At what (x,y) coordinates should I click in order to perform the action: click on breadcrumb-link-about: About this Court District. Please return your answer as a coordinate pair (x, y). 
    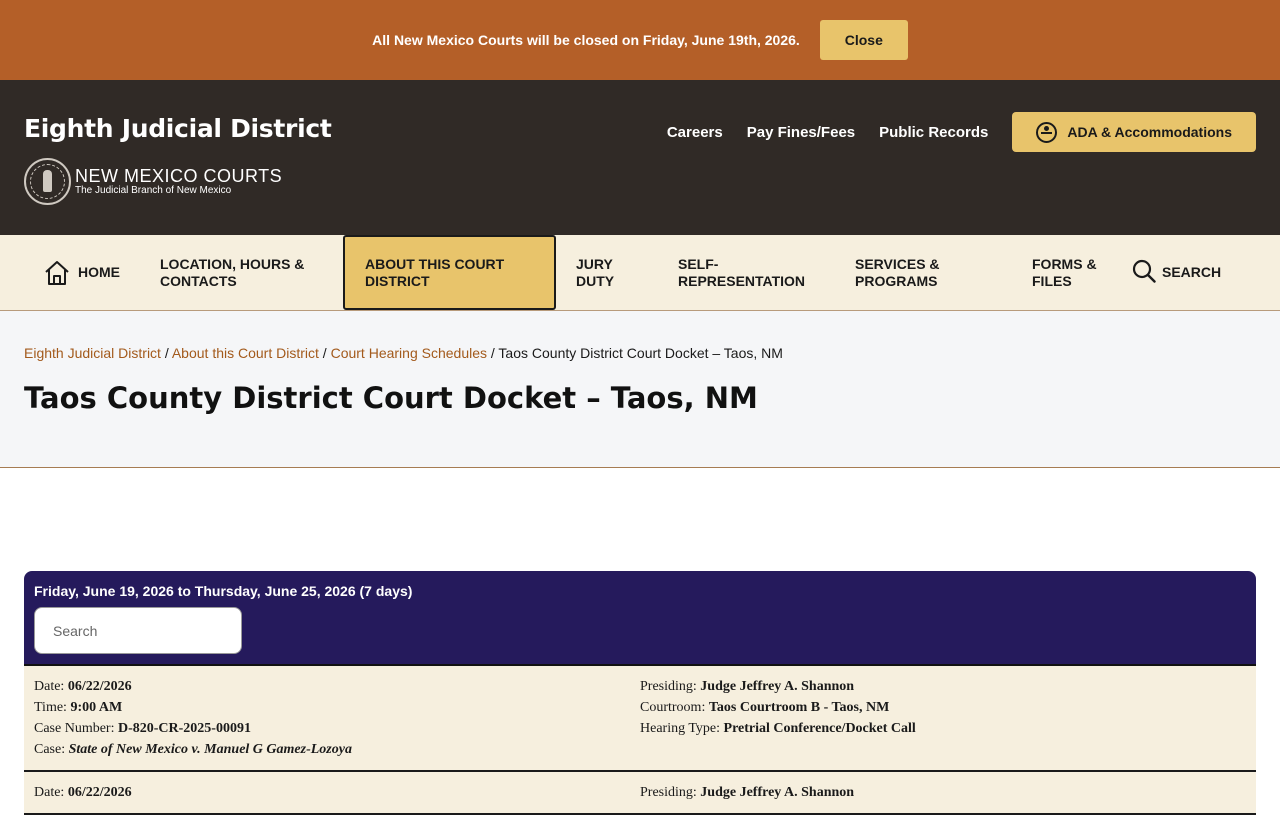
    Looking at the image, I should click on (245, 353).